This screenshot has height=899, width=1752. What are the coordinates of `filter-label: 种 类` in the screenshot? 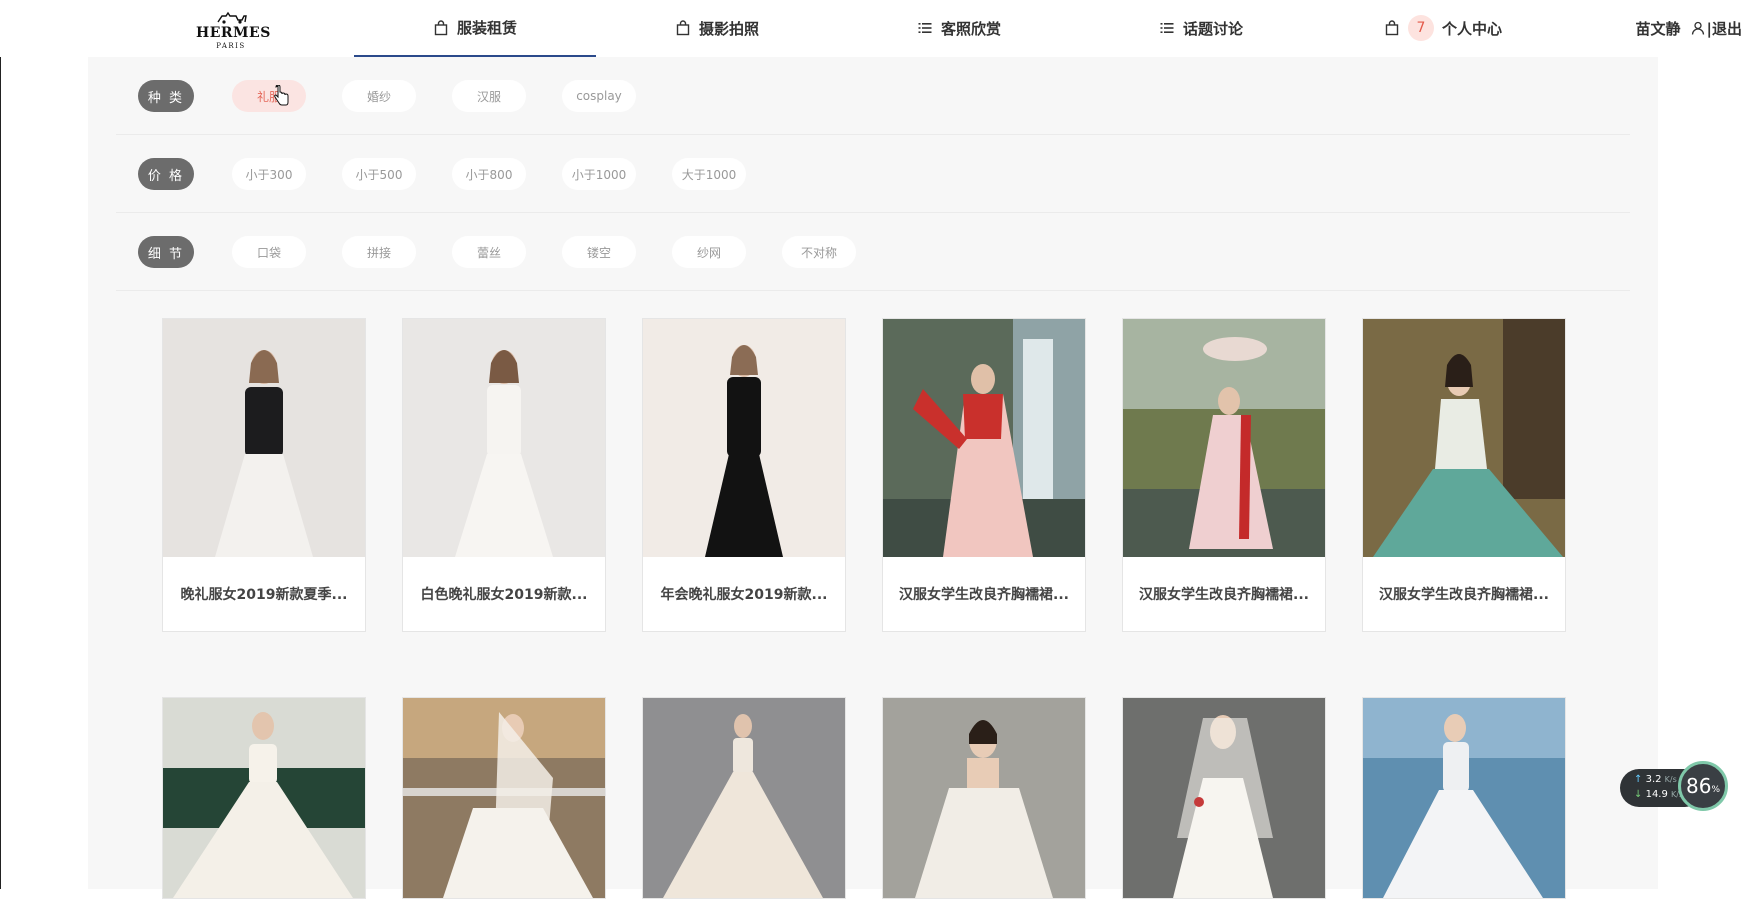 It's located at (166, 96).